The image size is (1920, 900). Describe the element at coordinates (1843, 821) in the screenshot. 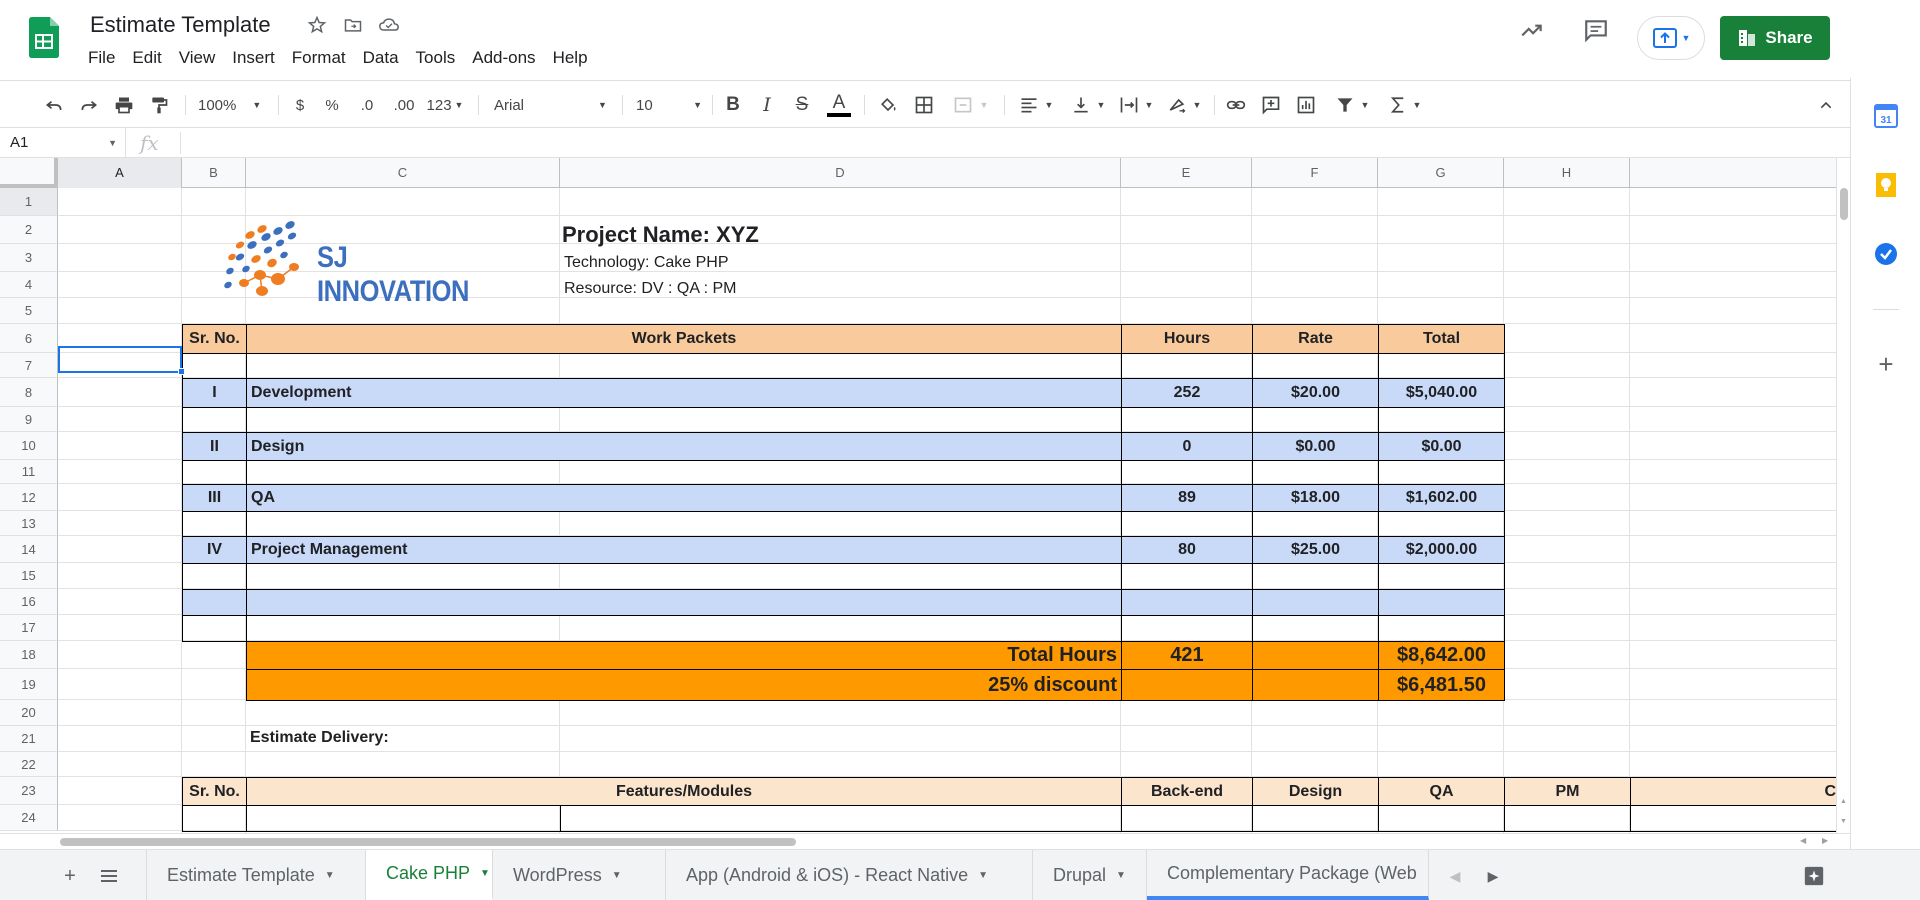

I see `scroll-down-icon: ▼` at that location.